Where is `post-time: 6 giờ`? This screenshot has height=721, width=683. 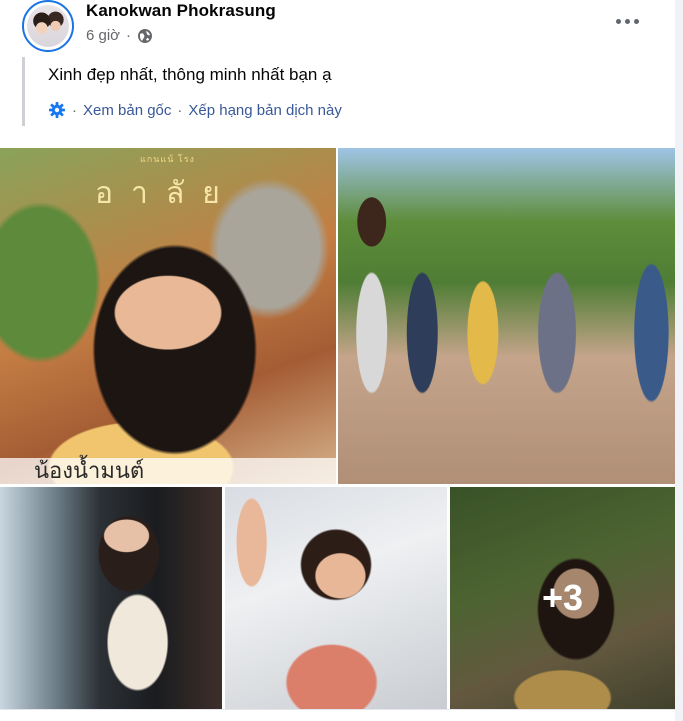
post-time: 6 giờ is located at coordinates (103, 35).